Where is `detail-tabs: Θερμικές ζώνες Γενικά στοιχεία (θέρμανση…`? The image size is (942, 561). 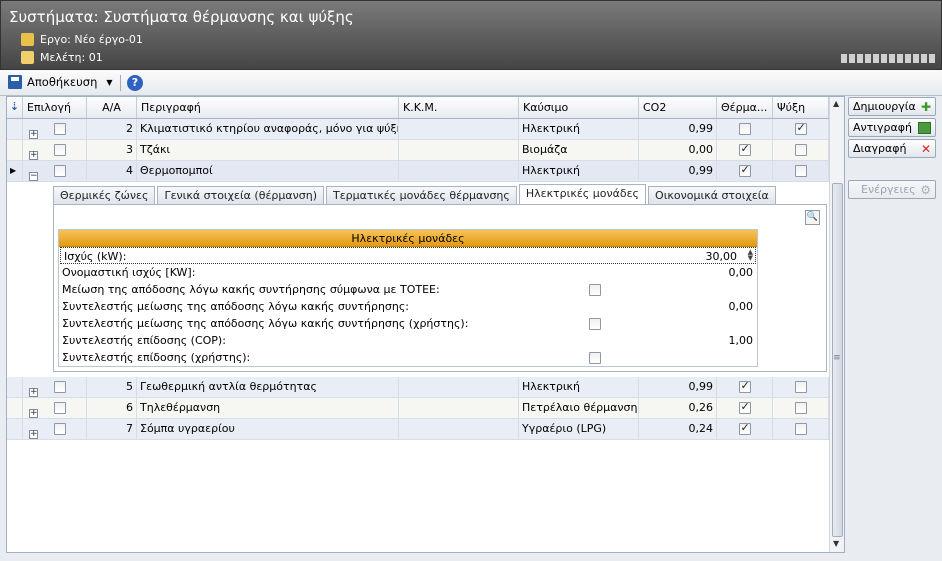
detail-tabs: Θερμικές ζώνες Γενικά στοιχεία (θέρμανση… is located at coordinates (414, 194).